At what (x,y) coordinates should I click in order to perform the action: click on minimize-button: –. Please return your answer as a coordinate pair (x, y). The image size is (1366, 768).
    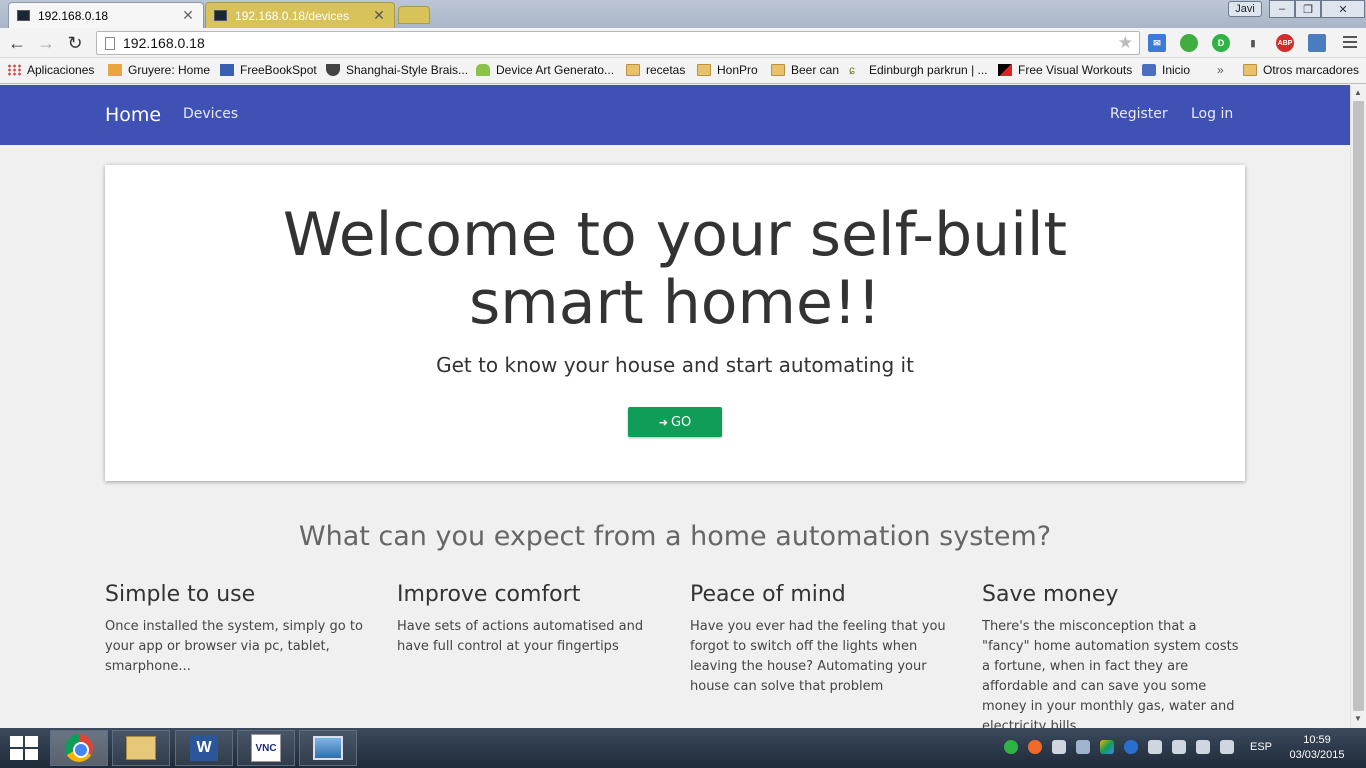
    Looking at the image, I should click on (1282, 9).